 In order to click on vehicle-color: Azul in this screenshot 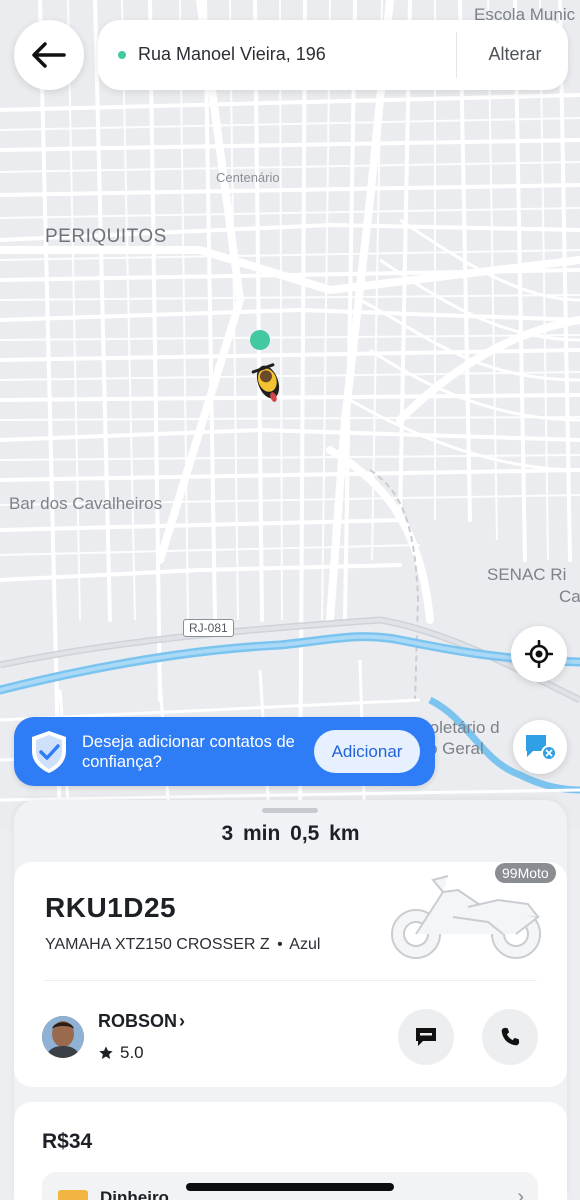, I will do `click(305, 944)`.